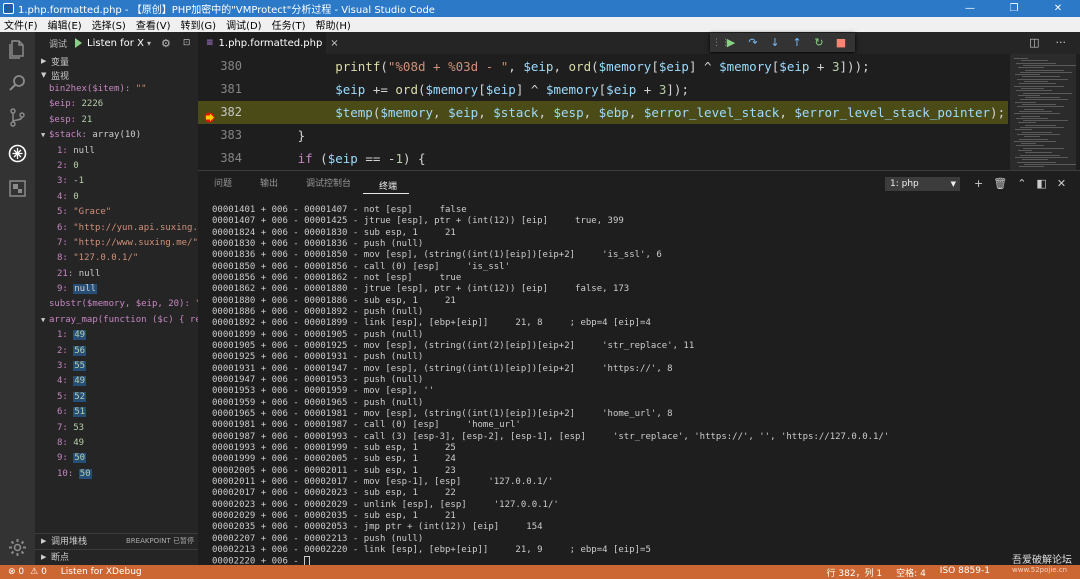 The height and width of the screenshot is (579, 1080). What do you see at coordinates (753, 42) in the screenshot?
I see `step-over-icon: ↷` at bounding box center [753, 42].